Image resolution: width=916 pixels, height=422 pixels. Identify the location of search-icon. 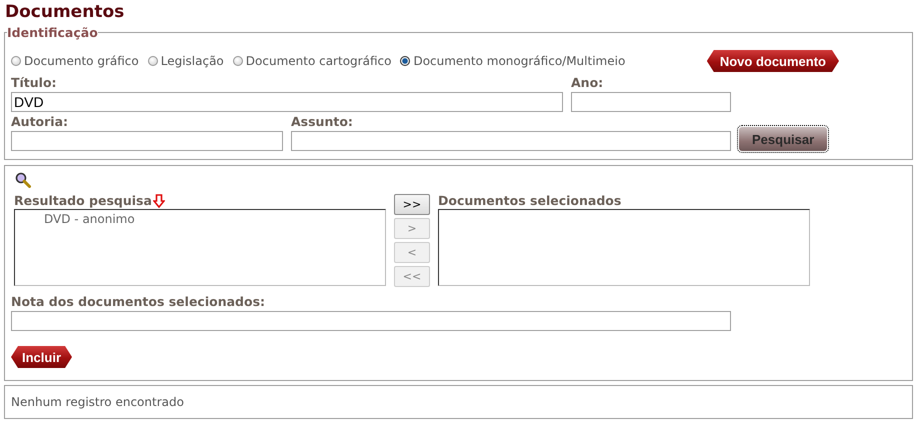
(23, 180).